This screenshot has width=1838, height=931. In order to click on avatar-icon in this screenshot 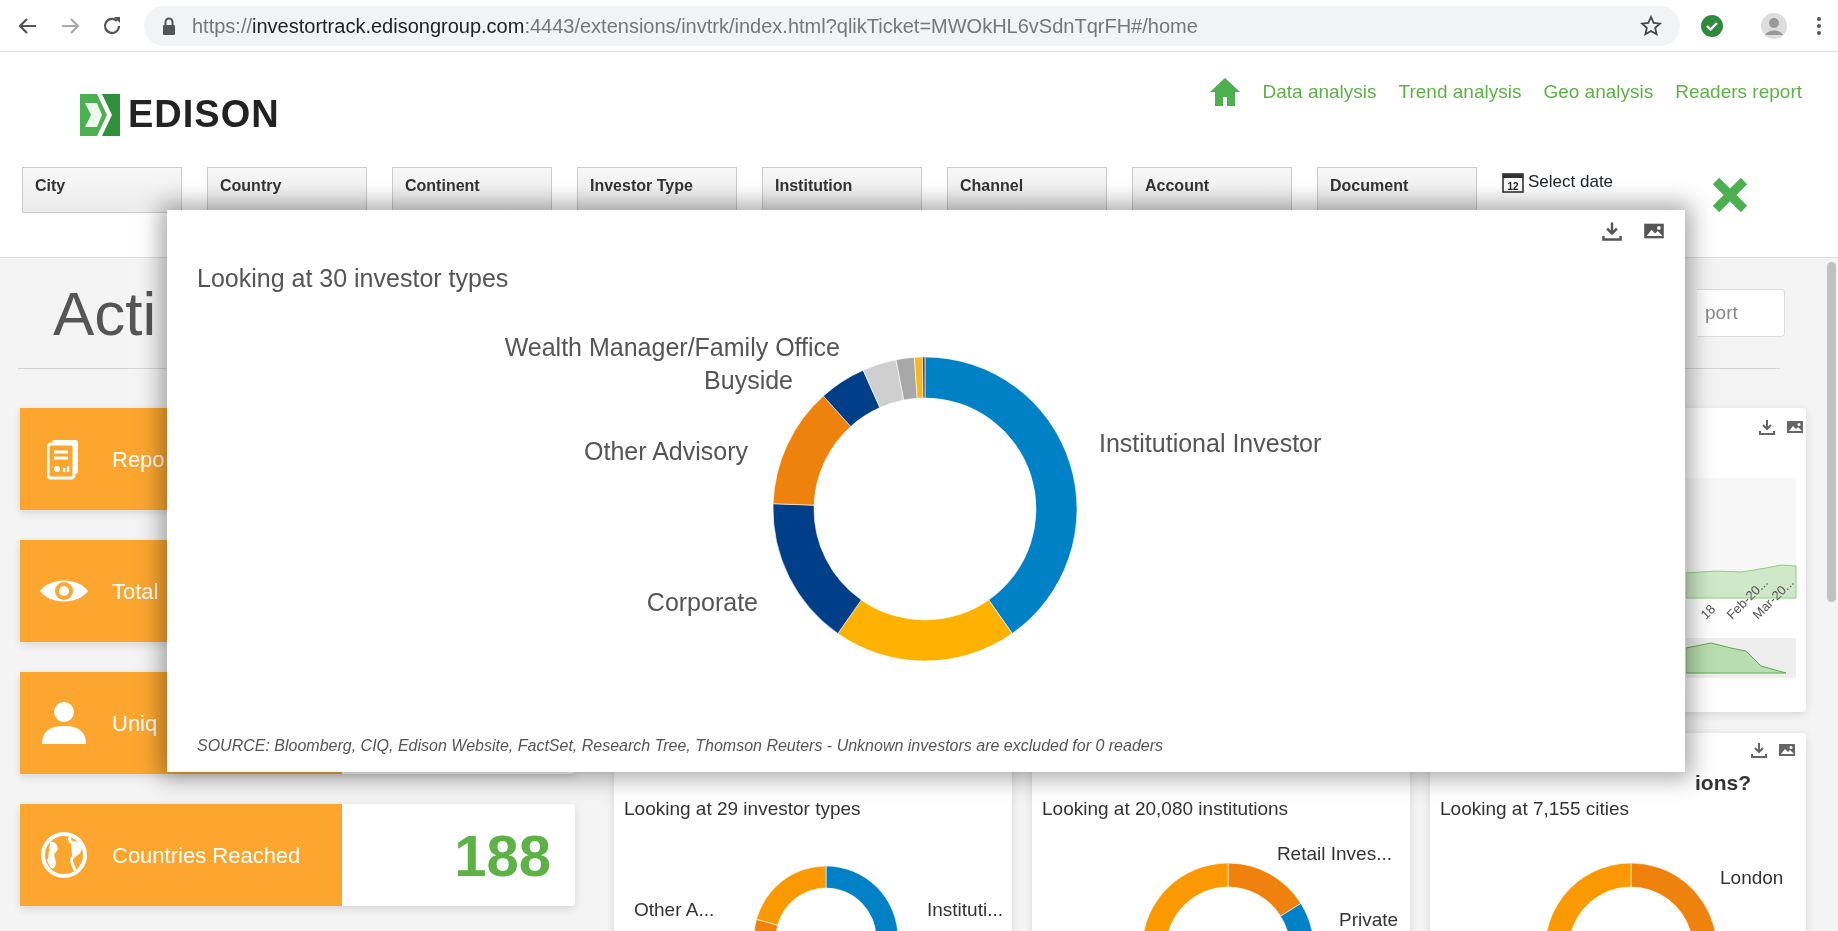, I will do `click(1774, 25)`.